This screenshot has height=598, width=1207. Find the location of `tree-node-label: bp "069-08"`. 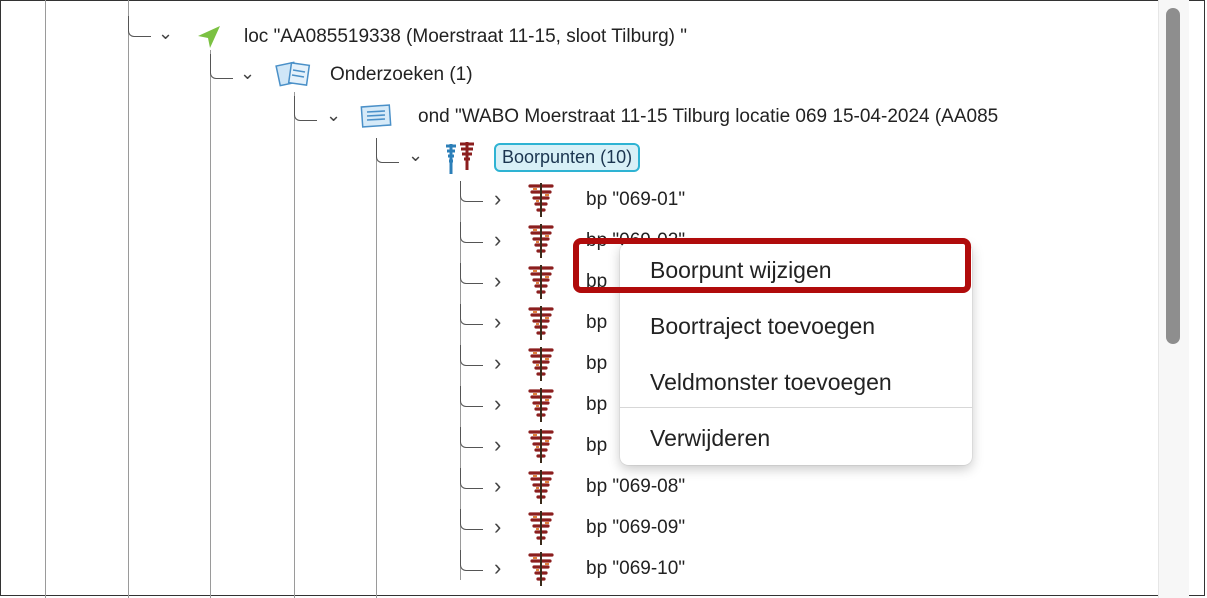

tree-node-label: bp "069-08" is located at coordinates (636, 486).